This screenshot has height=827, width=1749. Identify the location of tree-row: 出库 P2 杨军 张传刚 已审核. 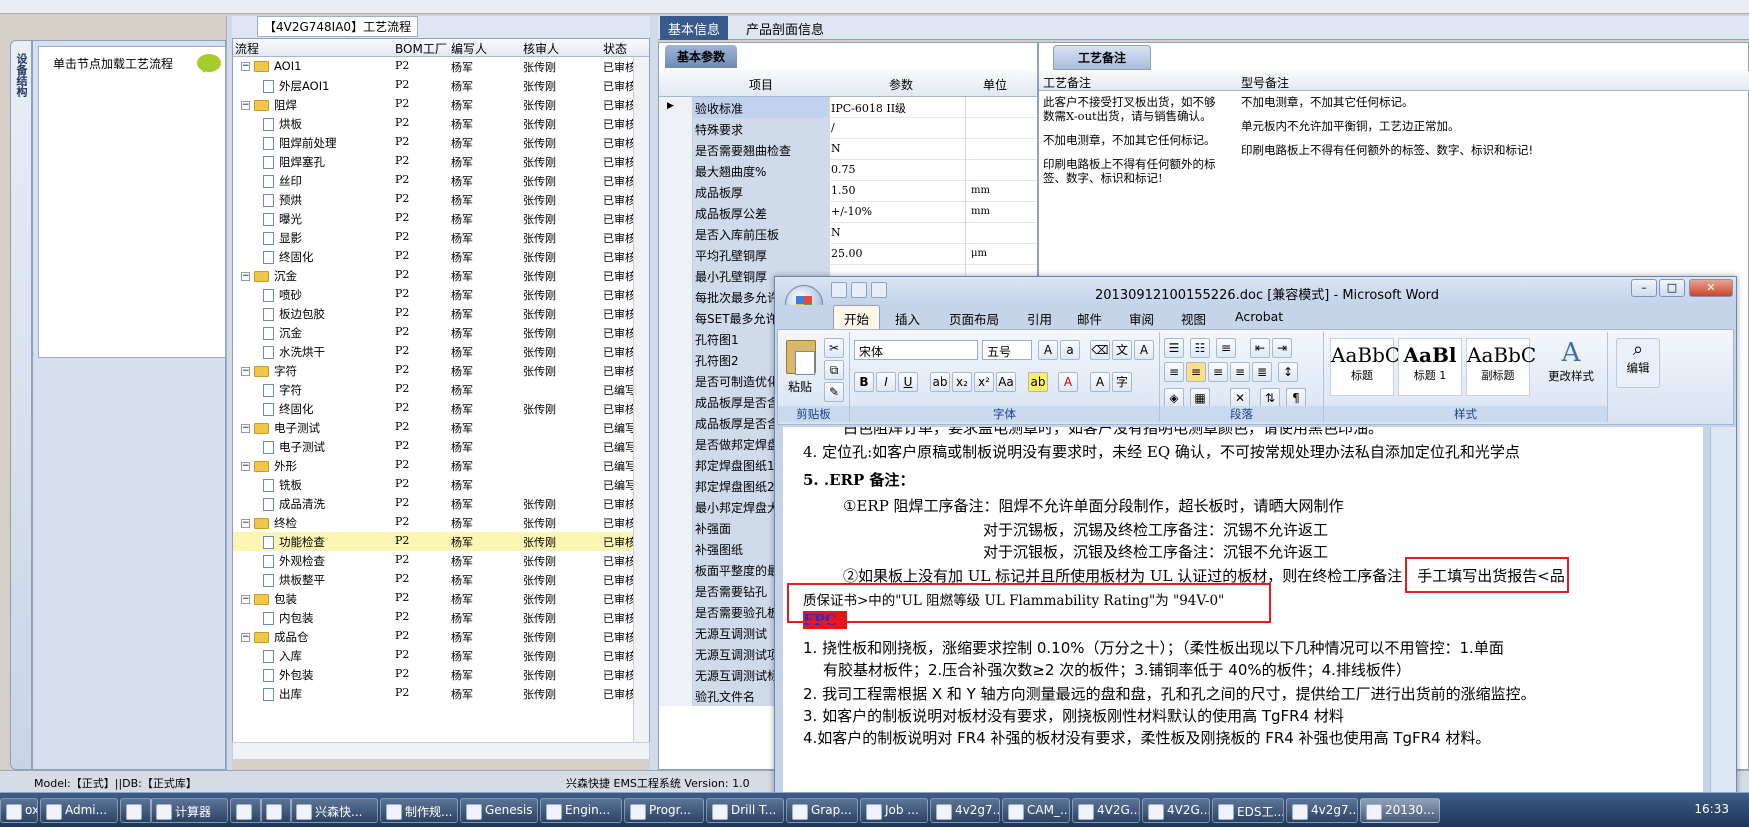
(433, 693).